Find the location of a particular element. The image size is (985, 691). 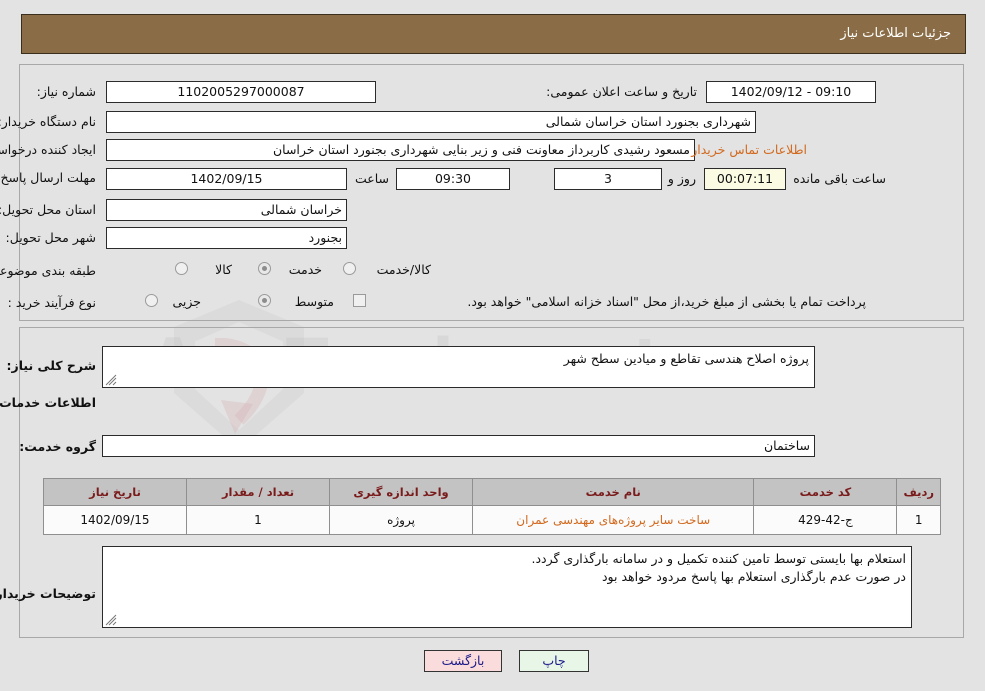

province-value: خراسان شمالی is located at coordinates (227, 210).